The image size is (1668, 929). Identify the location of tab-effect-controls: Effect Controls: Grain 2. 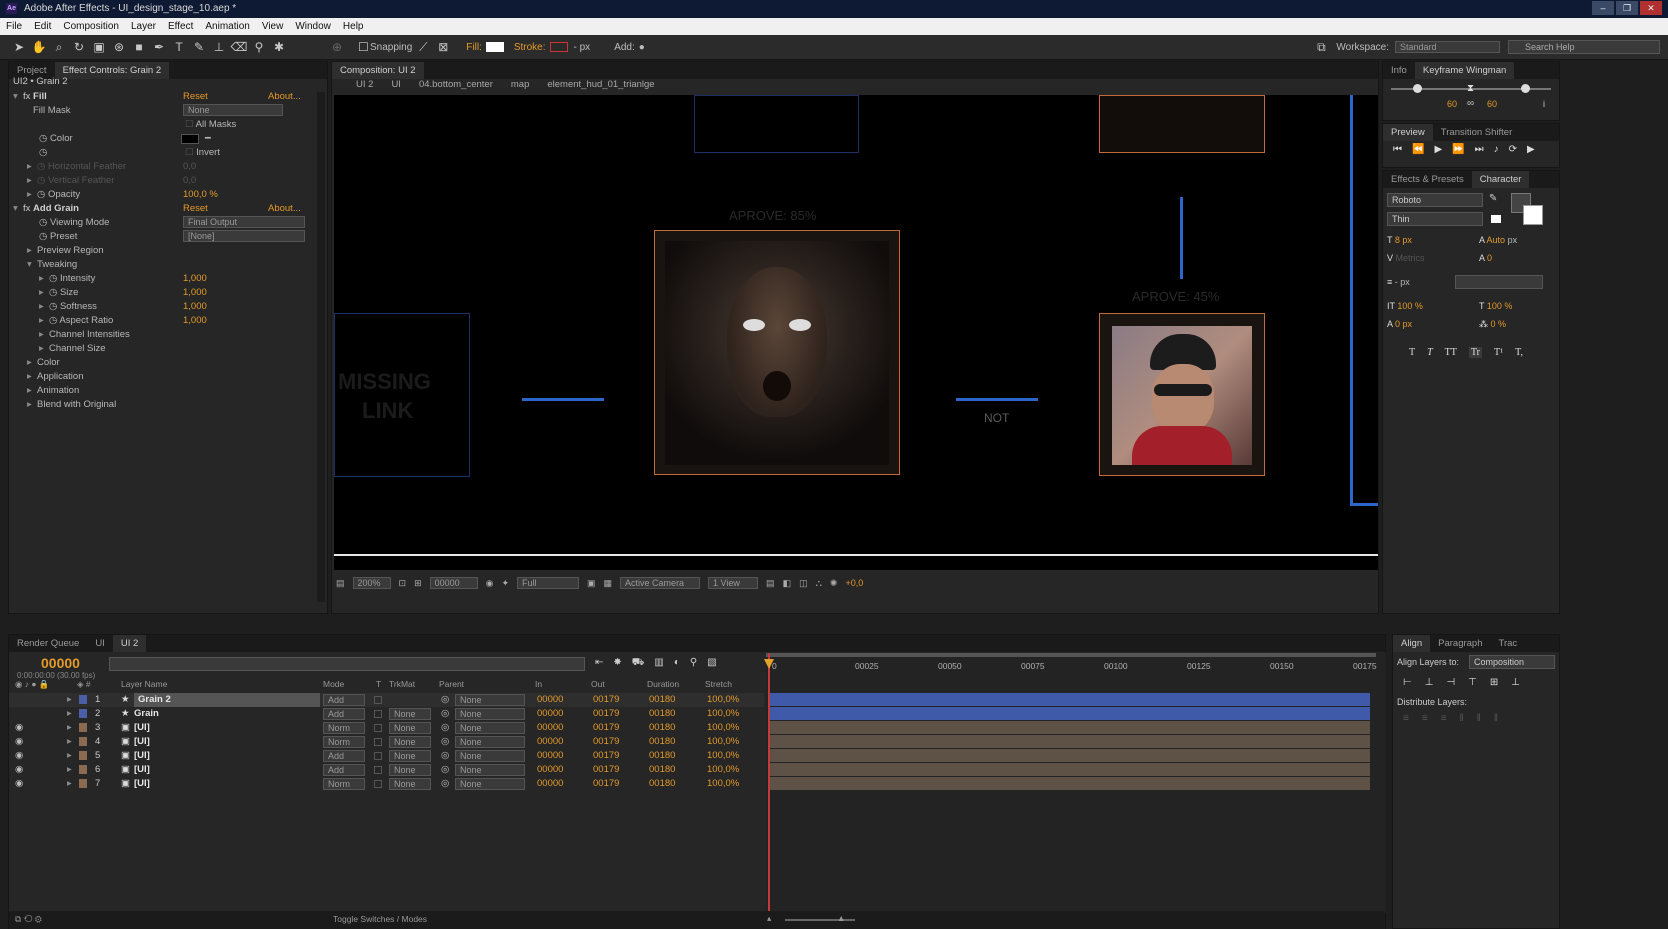
(112, 70).